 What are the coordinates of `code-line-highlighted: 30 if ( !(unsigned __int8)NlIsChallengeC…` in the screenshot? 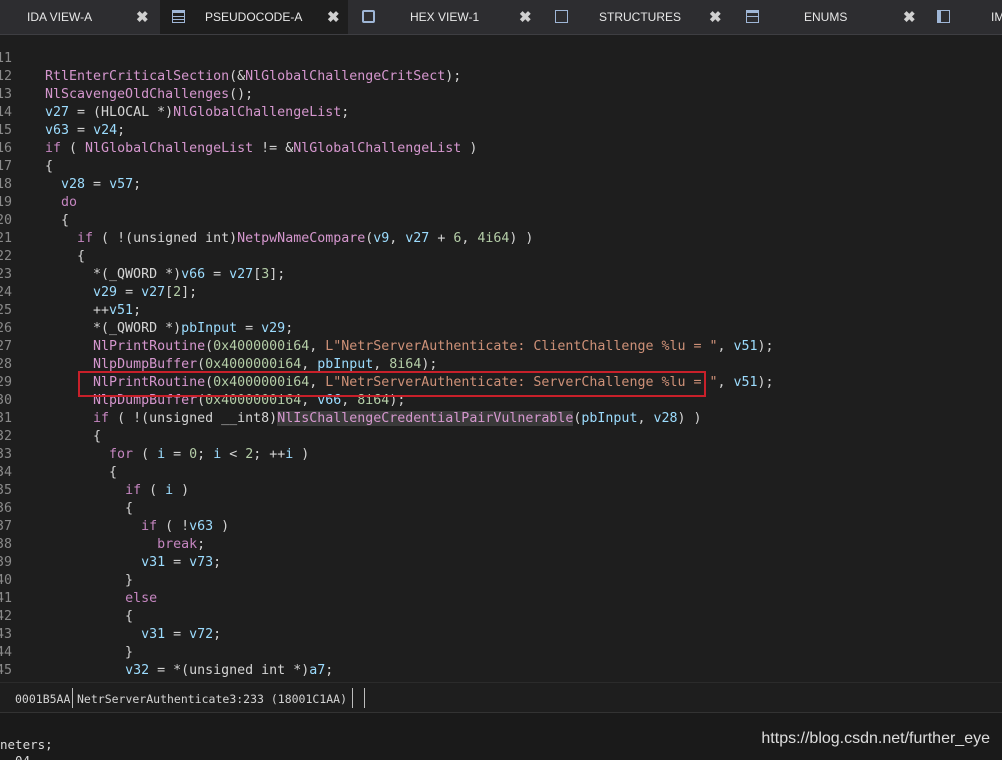 It's located at (351, 400).